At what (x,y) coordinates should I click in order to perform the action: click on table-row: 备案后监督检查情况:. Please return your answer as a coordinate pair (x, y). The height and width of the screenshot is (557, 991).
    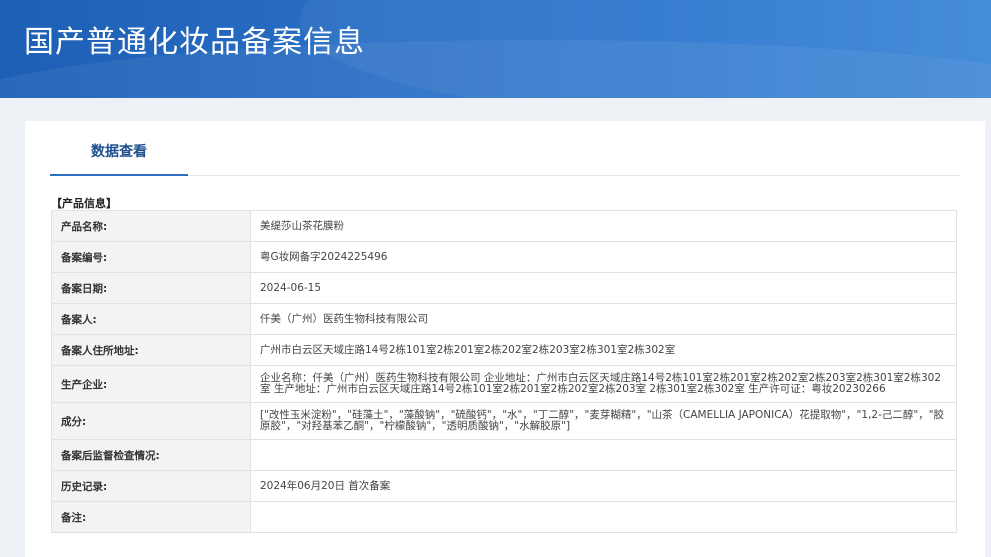
    Looking at the image, I should click on (504, 455).